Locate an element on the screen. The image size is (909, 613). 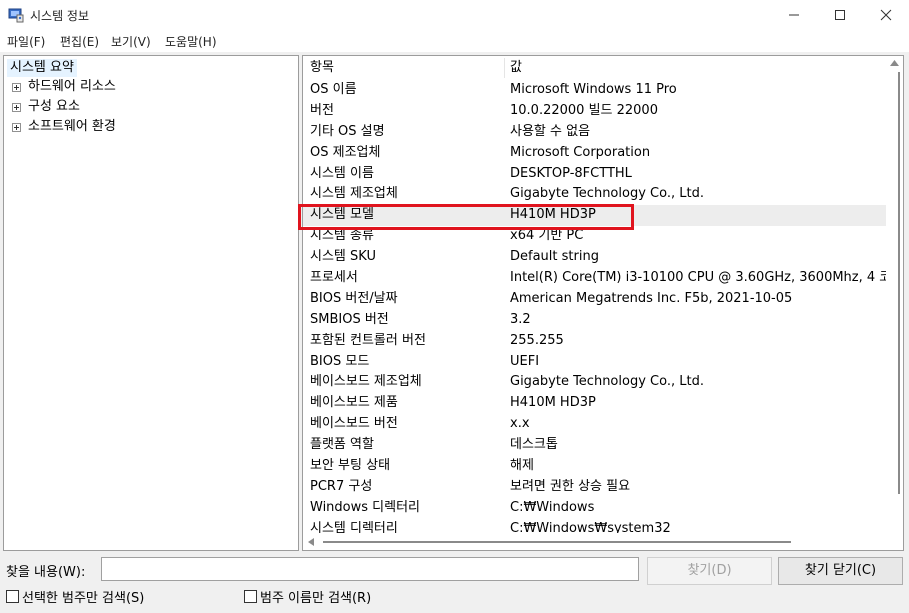
cell-item: BIOS 모드 is located at coordinates (340, 361).